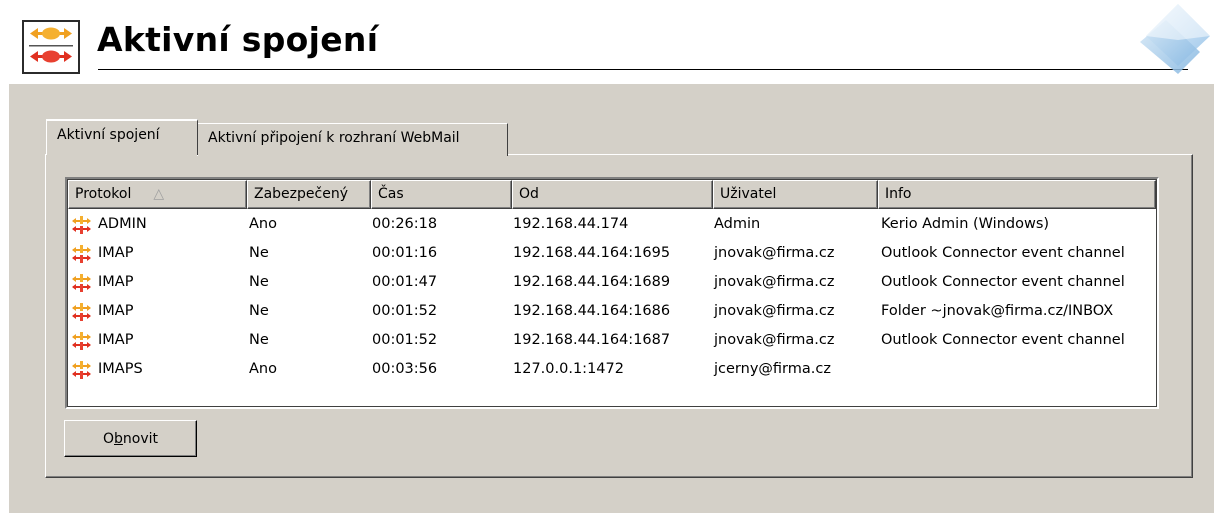  Describe the element at coordinates (441, 194) in the screenshot. I see `column-header-cas: Čas` at that location.